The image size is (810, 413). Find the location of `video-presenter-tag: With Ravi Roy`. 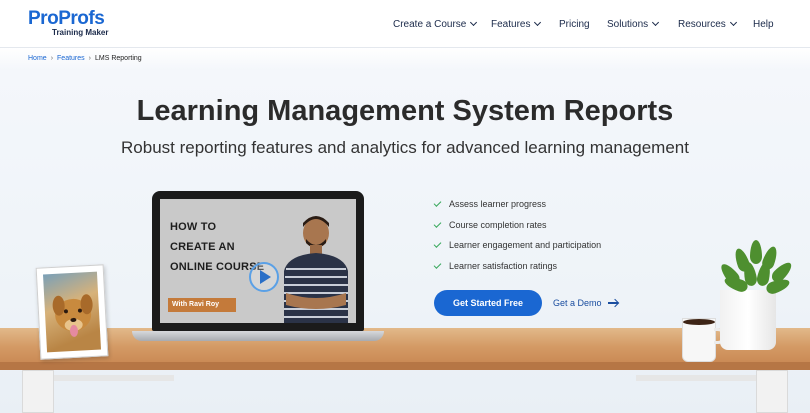

video-presenter-tag: With Ravi Roy is located at coordinates (202, 305).